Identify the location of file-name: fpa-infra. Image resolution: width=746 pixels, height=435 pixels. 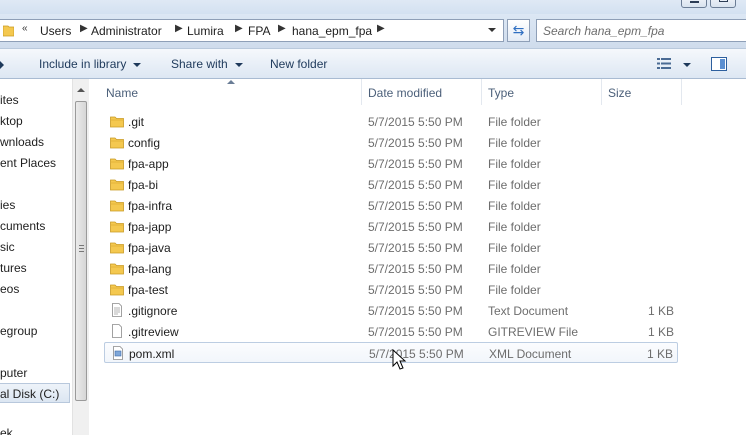
(150, 206).